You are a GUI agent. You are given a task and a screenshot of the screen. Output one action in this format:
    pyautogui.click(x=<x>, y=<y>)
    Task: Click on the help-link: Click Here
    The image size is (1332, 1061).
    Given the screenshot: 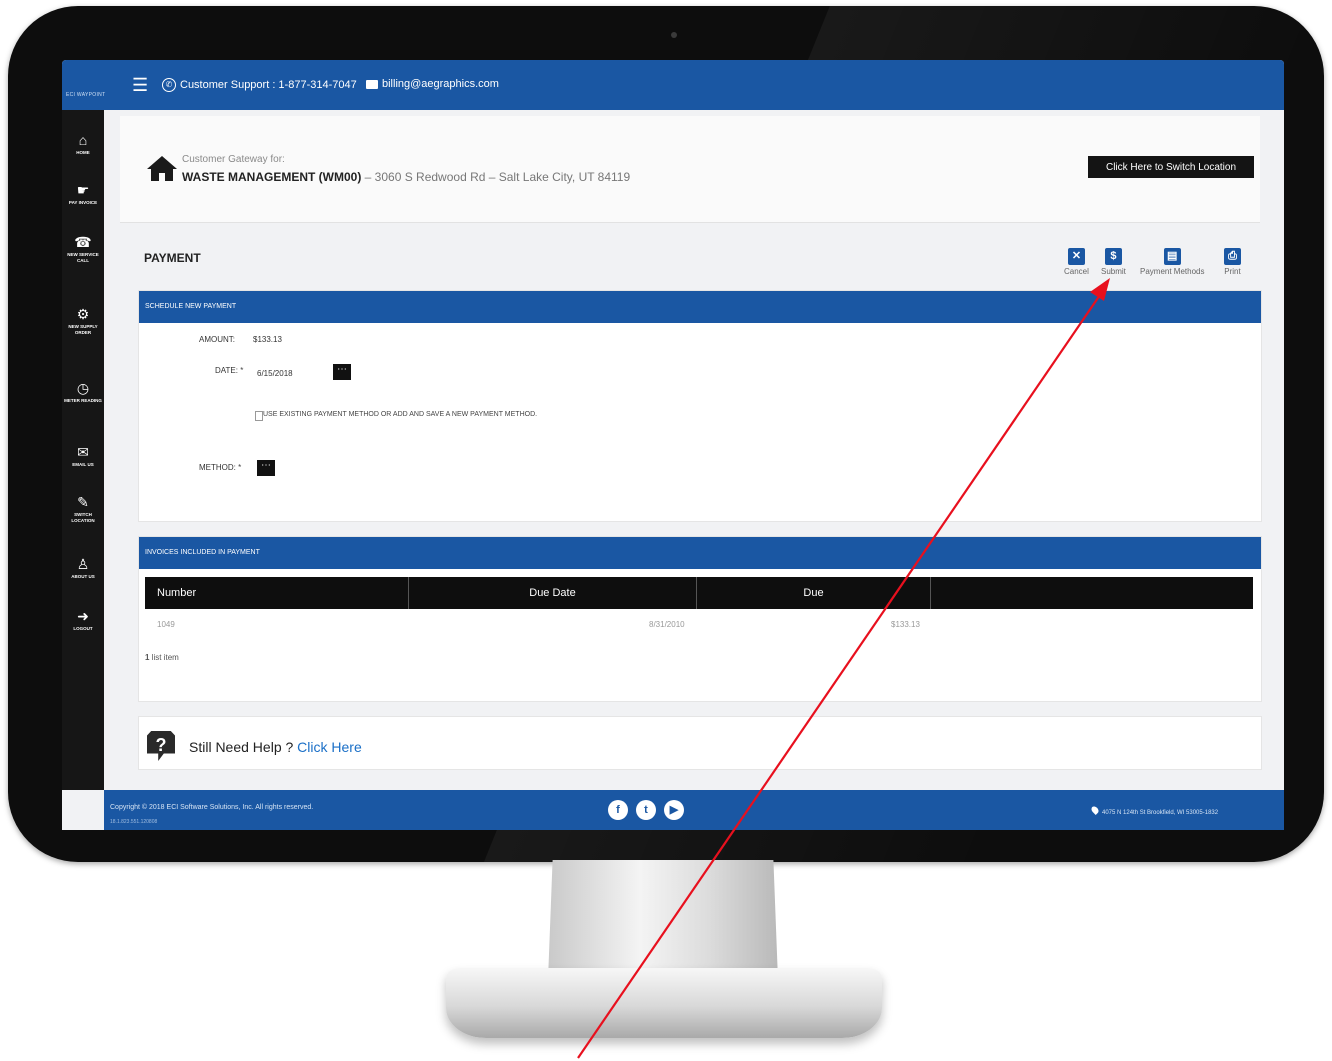 What is the action you would take?
    pyautogui.click(x=329, y=747)
    